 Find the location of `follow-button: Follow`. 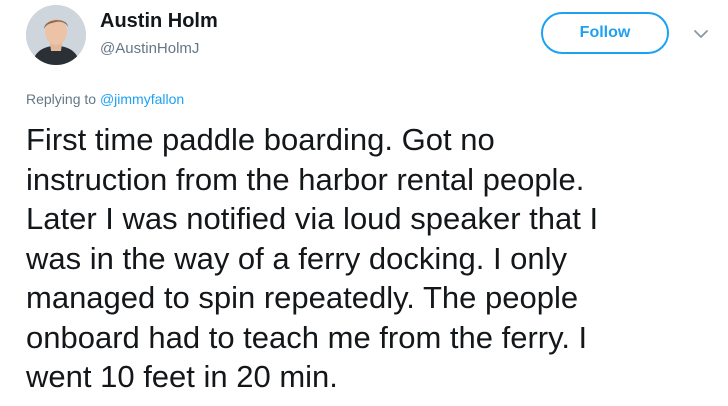

follow-button: Follow is located at coordinates (605, 33).